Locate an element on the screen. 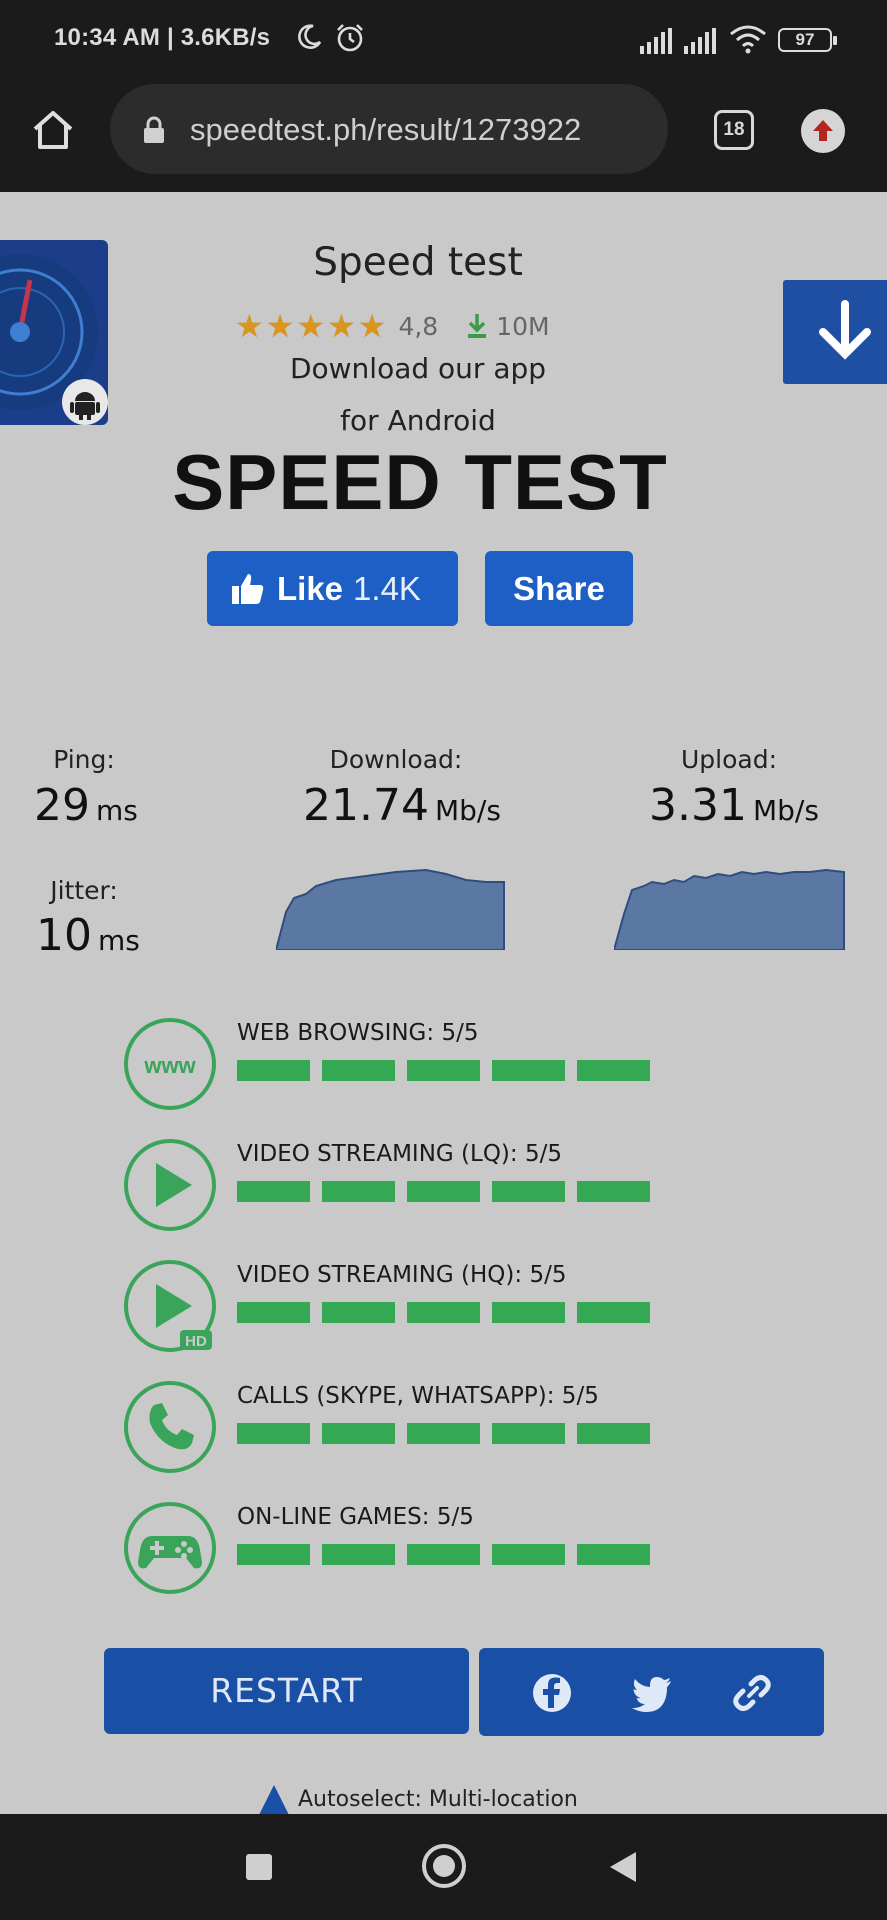 The image size is (887, 1920). twitter-icon is located at coordinates (652, 1693).